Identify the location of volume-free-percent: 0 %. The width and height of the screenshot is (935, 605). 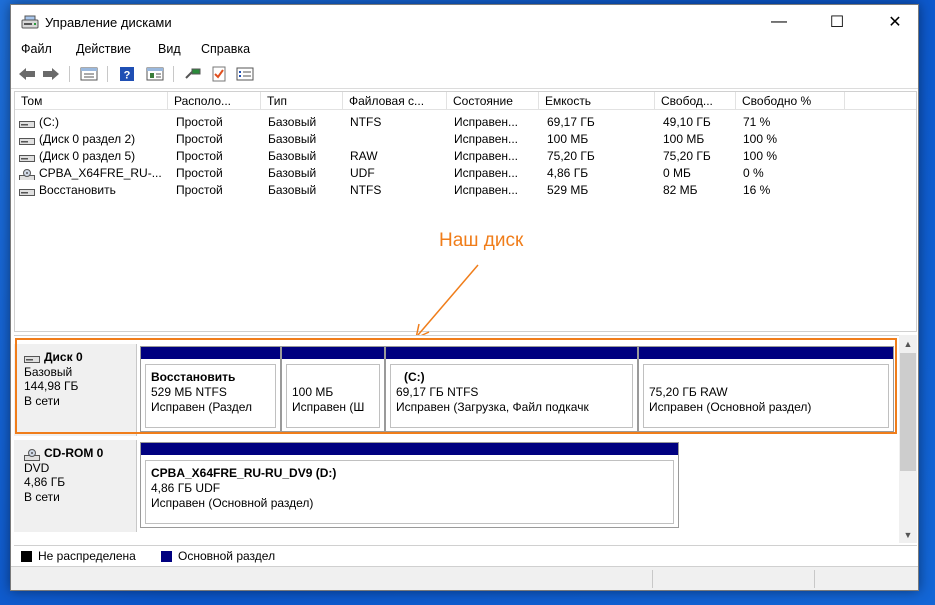
(753, 173).